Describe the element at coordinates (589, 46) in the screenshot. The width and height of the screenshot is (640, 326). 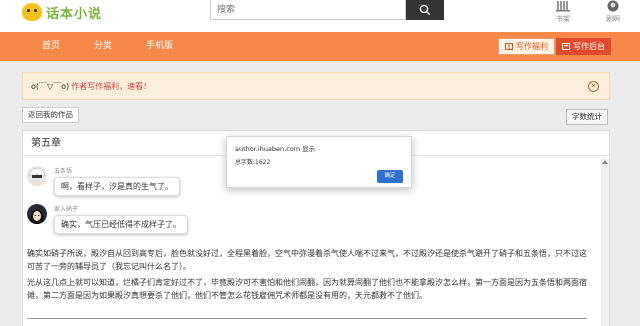
I see `writing-backend-label: 写作后台` at that location.